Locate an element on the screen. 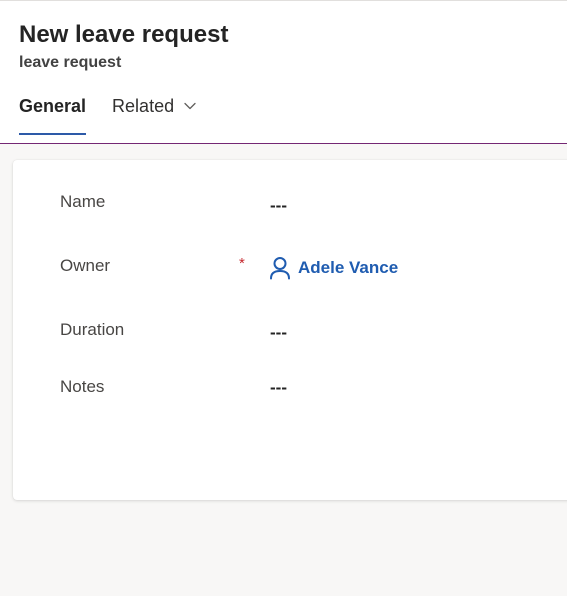  owner-lookup-link: Adele Vance is located at coordinates (333, 268).